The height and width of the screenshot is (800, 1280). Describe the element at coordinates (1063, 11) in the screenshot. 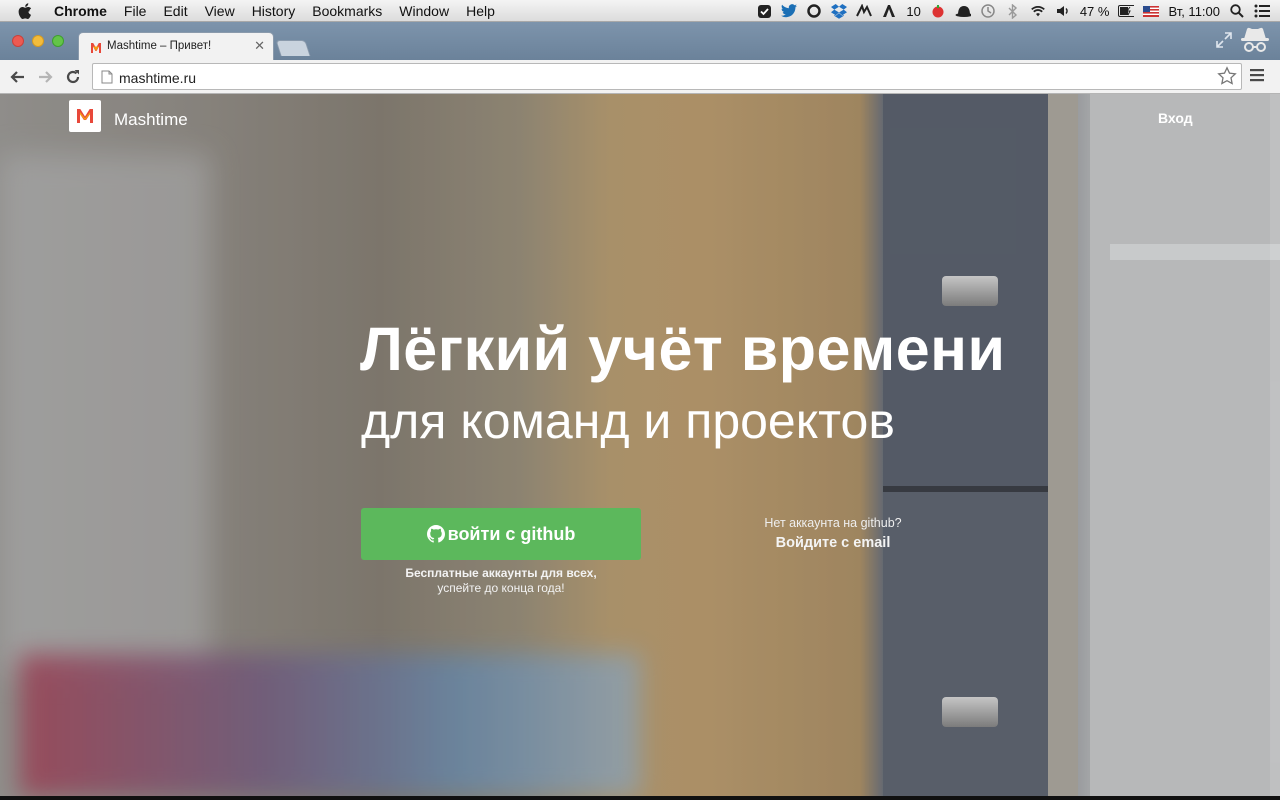

I see `volume-icon` at that location.